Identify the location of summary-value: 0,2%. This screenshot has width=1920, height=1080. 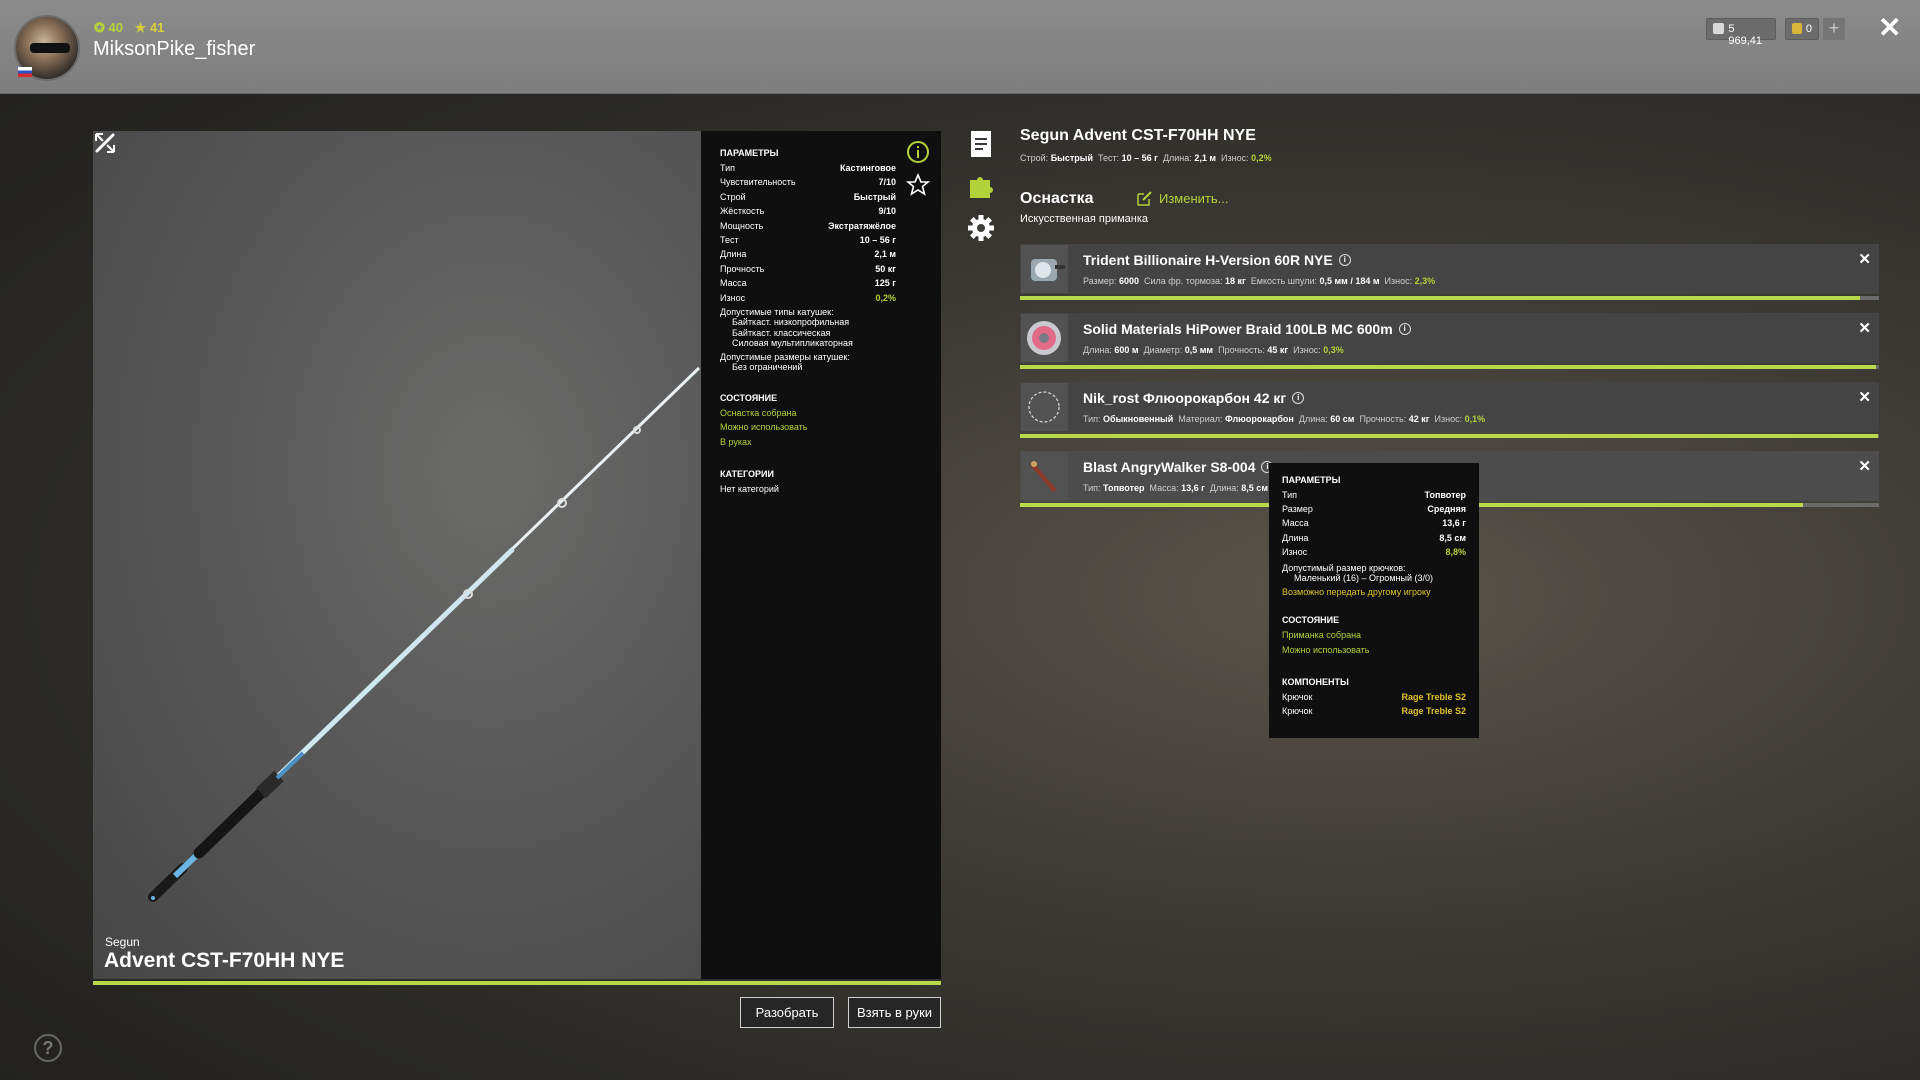
(1261, 158).